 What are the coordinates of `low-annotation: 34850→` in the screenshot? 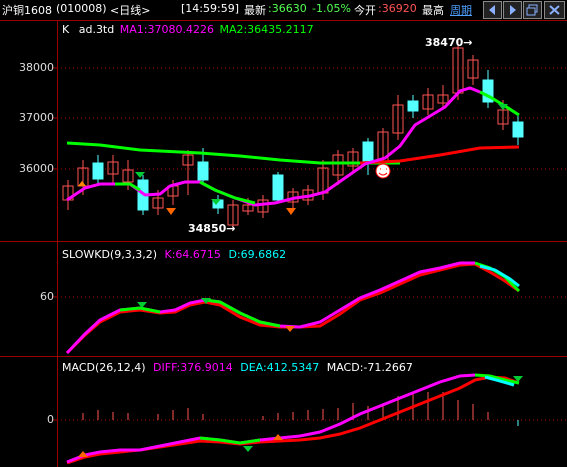 It's located at (212, 228).